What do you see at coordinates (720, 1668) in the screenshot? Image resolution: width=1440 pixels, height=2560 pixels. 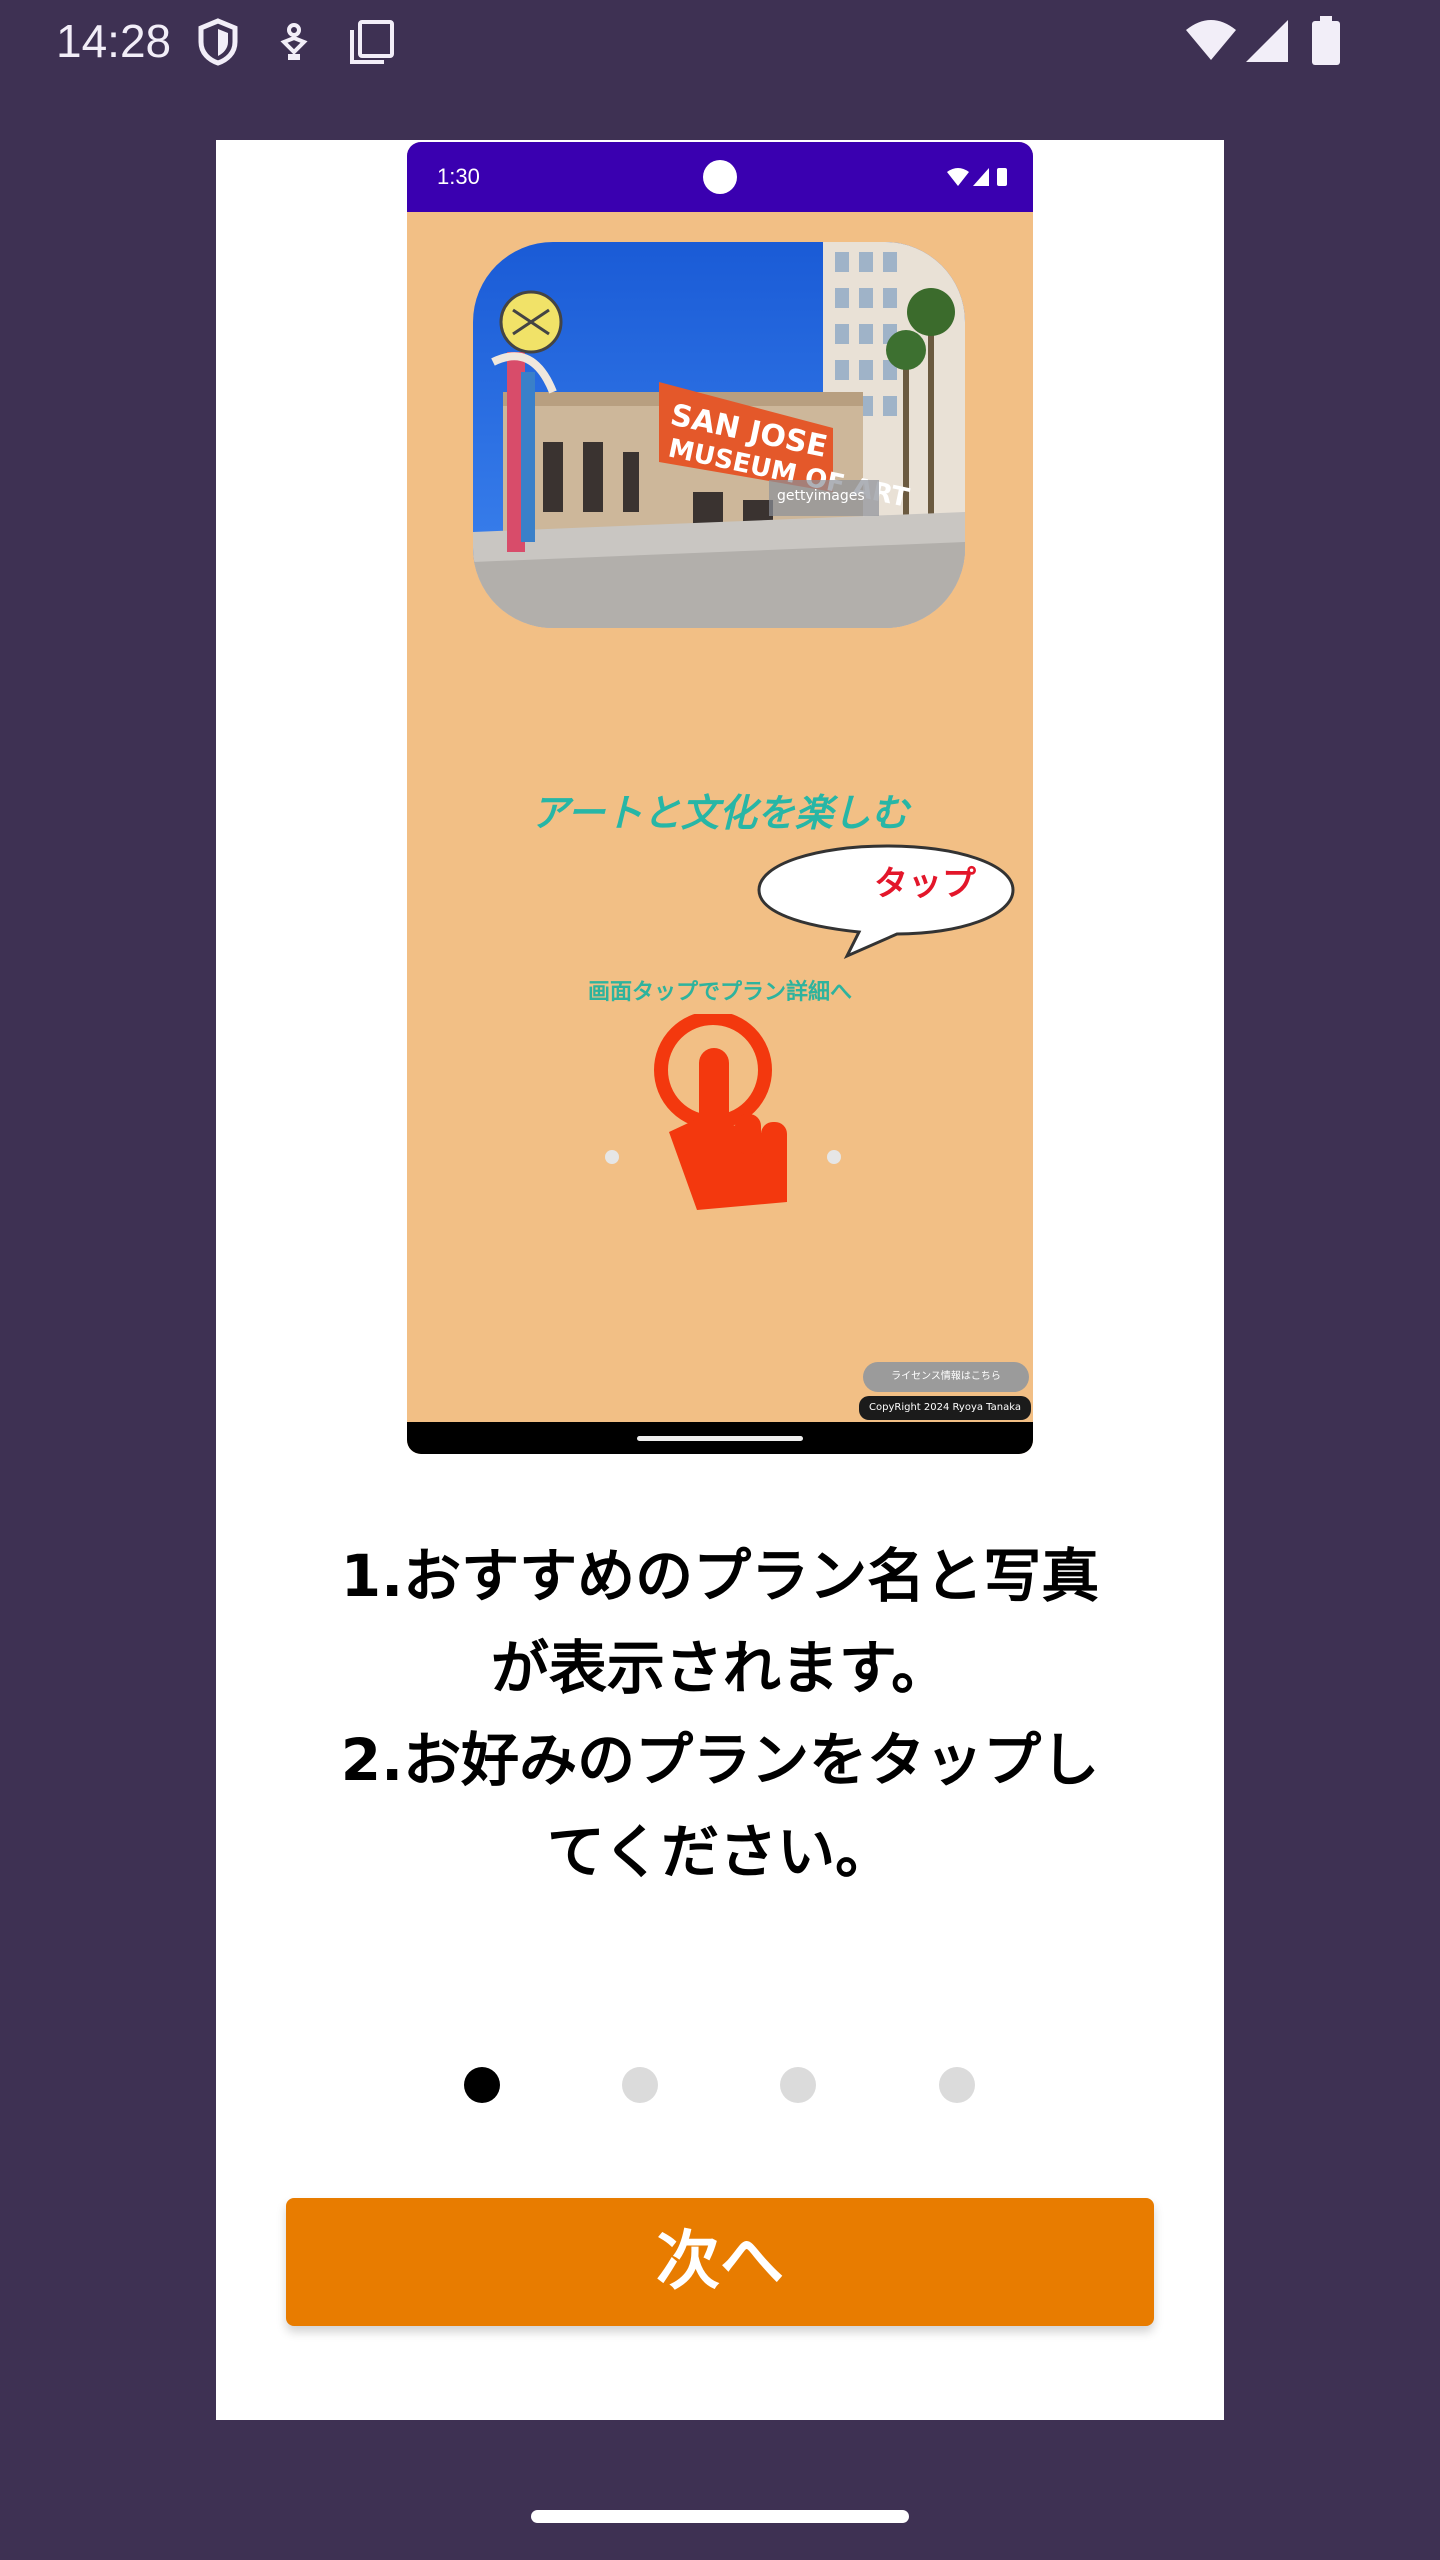 I see `instruction-line: が表示されます。` at bounding box center [720, 1668].